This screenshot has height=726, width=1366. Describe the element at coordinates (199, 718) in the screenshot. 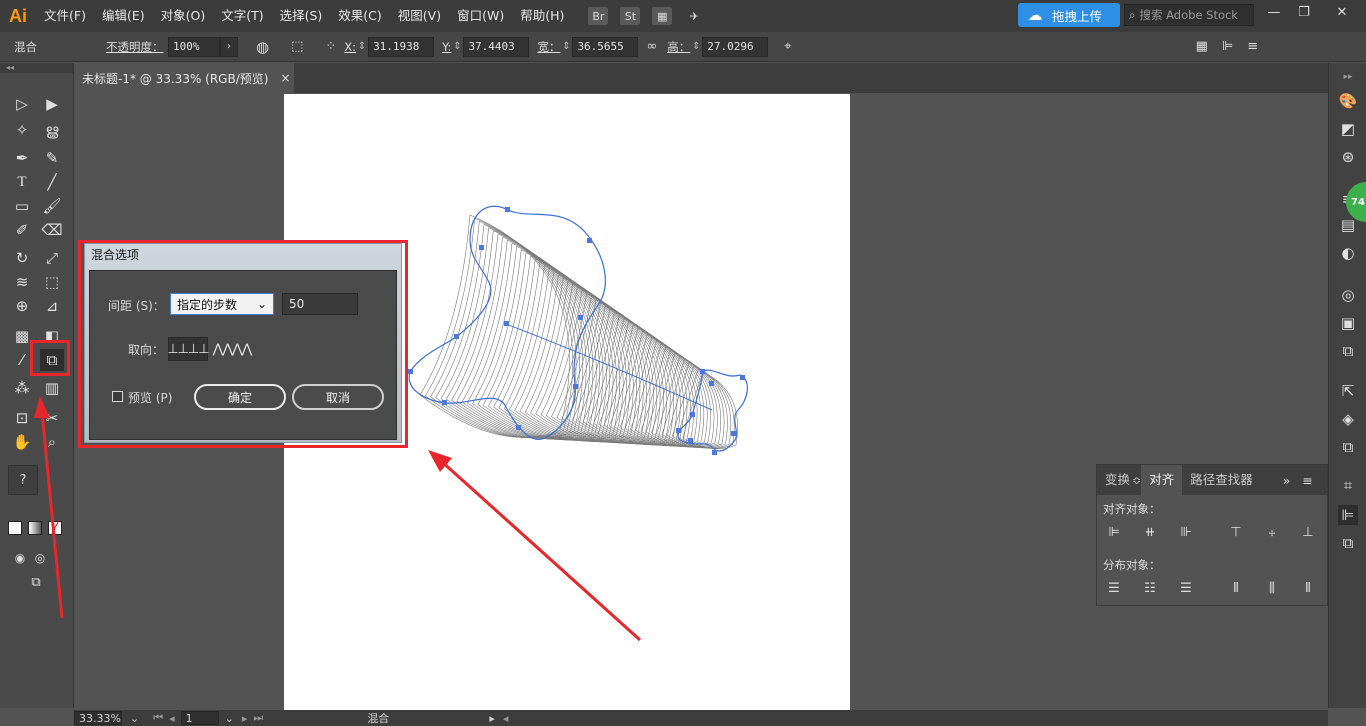

I see `artboard-number-input: 1` at that location.